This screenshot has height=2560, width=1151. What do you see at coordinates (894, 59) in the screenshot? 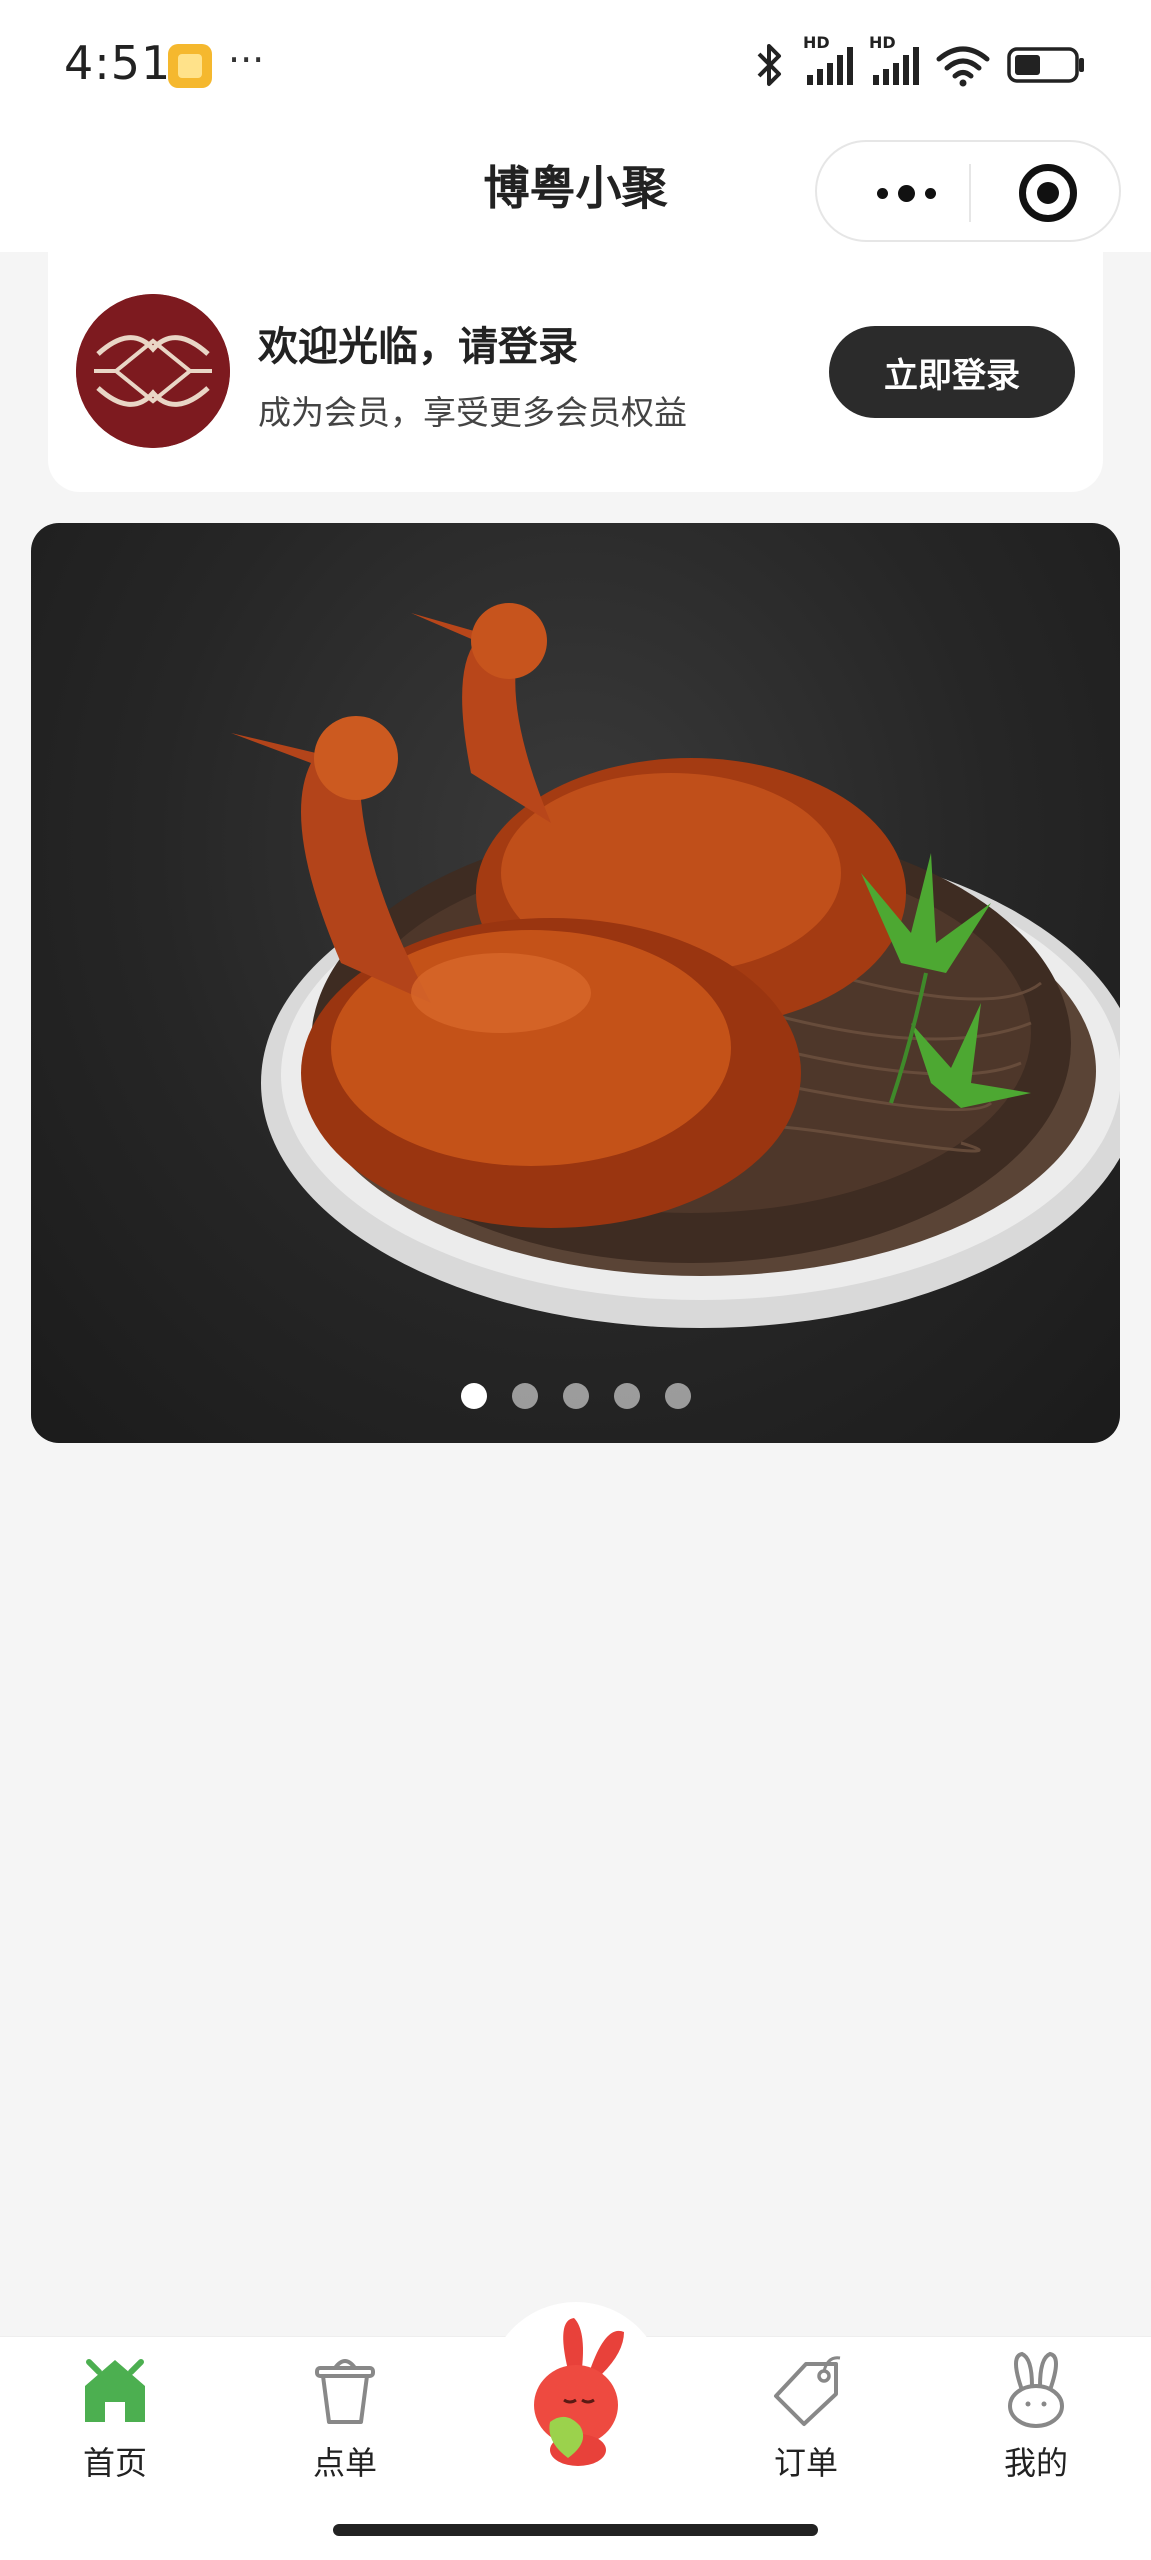
I see `signal-icon-2: HD` at bounding box center [894, 59].